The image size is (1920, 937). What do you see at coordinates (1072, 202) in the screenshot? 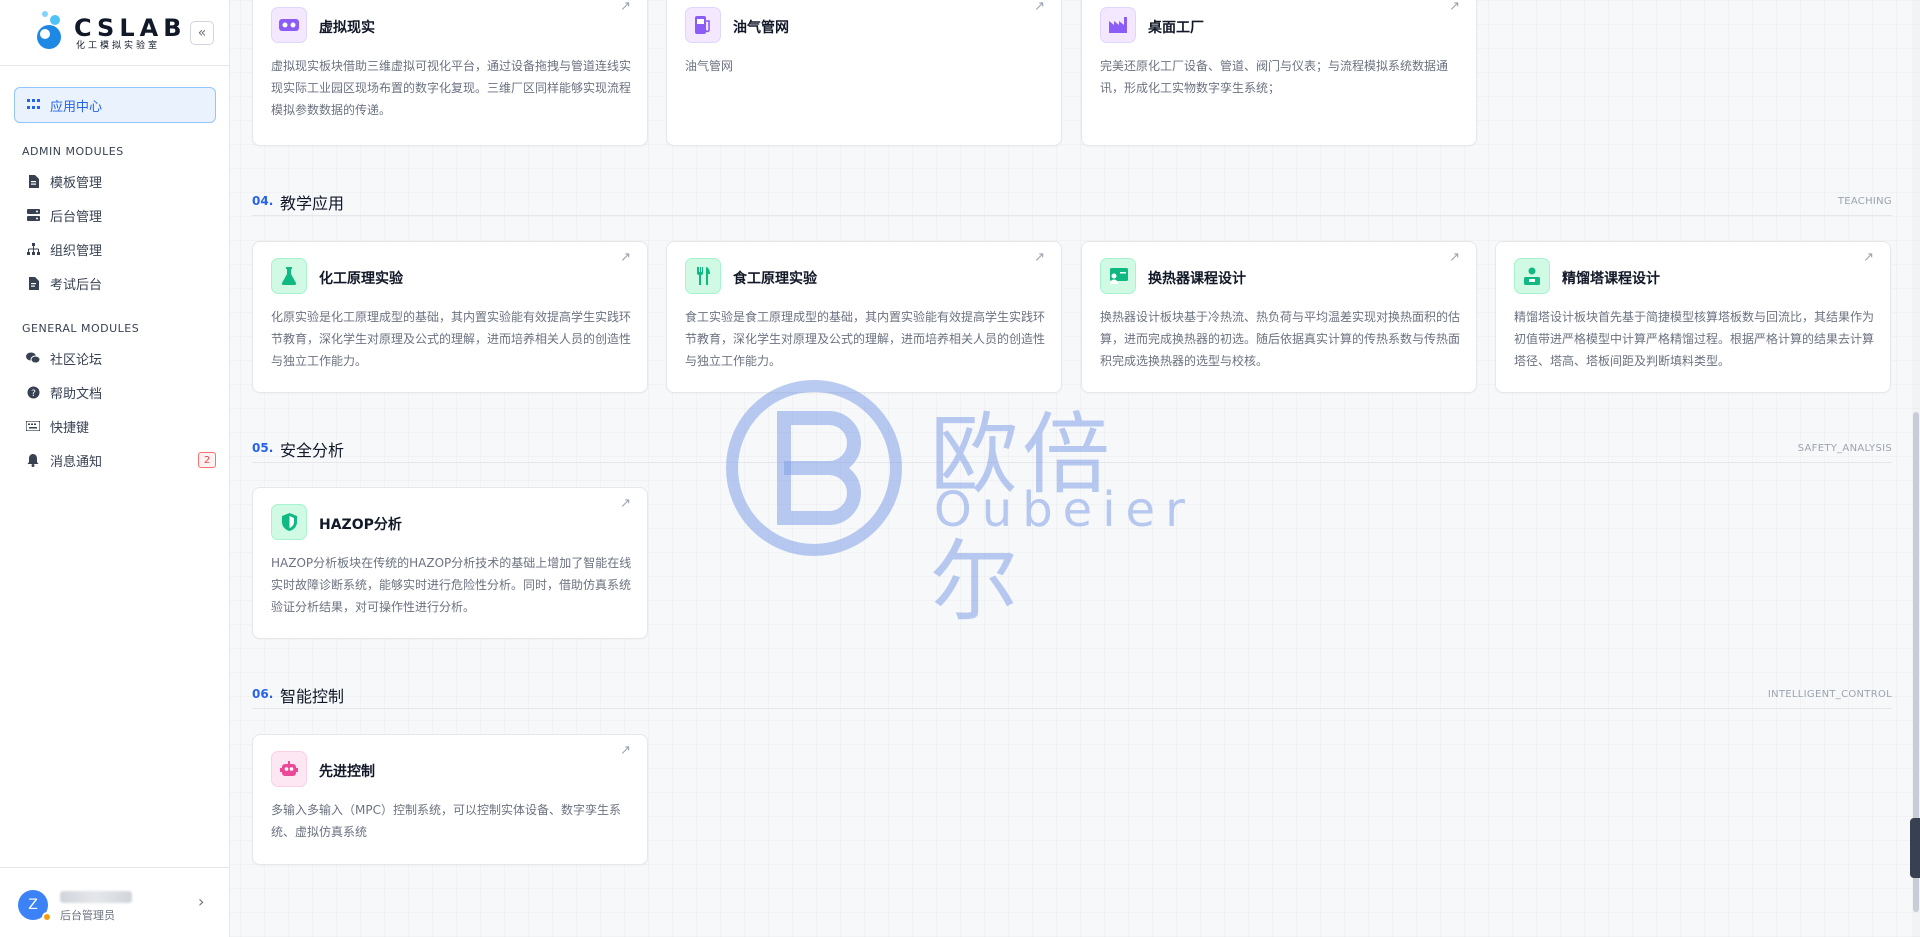
I see `section-header-teaching: 04. 教学应用 TEACHING` at bounding box center [1072, 202].